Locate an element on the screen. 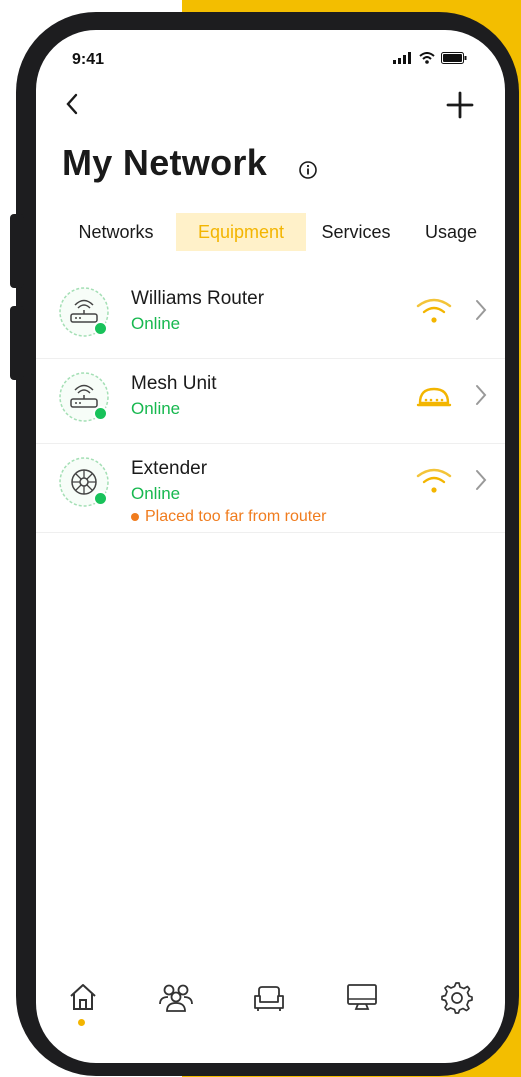 The width and height of the screenshot is (521, 1077). device-row-mesh-unit: Mesh Unit Online is located at coordinates (270, 401).